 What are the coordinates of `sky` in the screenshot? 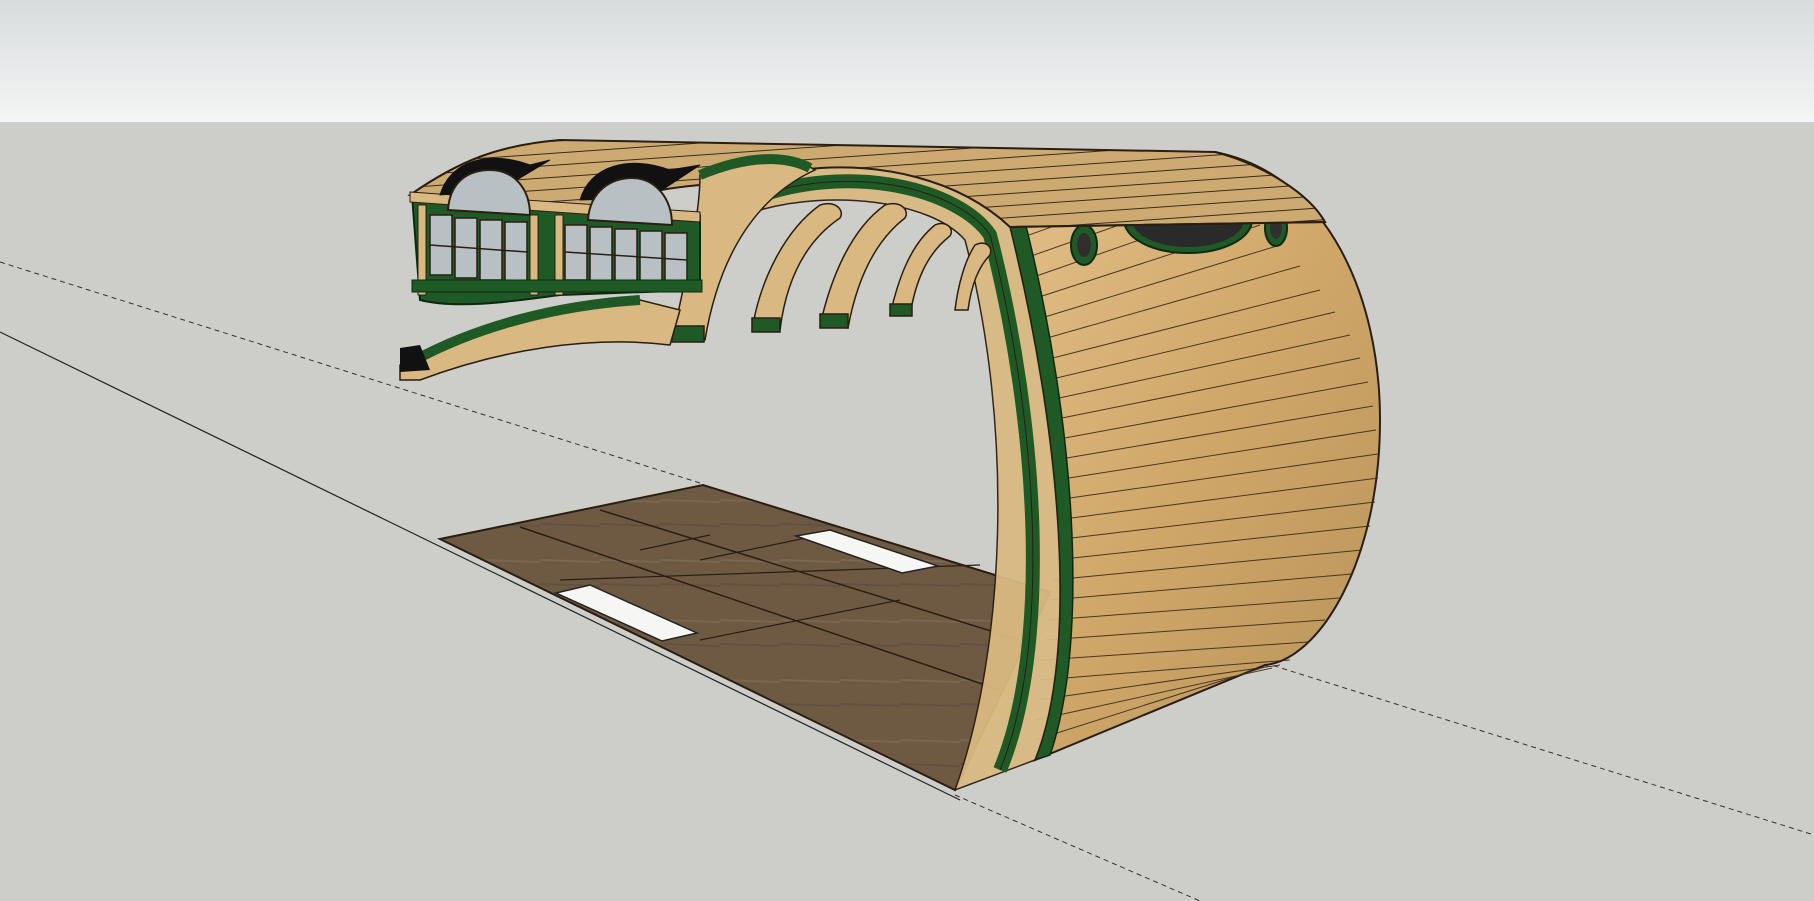 It's located at (907, 61).